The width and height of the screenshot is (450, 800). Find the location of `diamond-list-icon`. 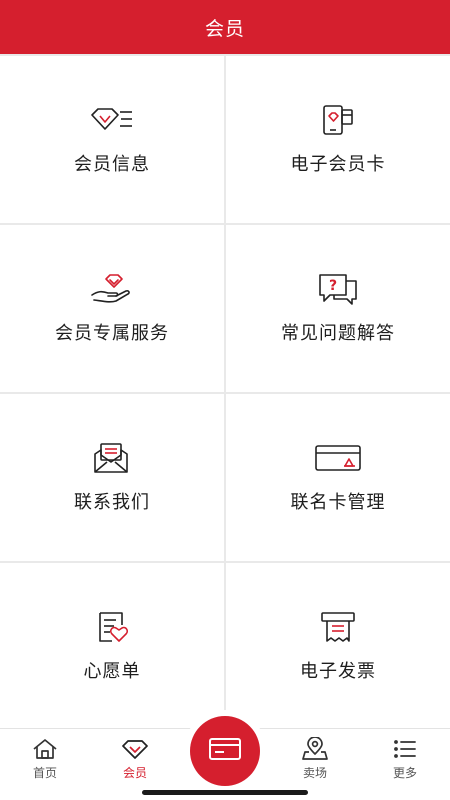

diamond-list-icon is located at coordinates (112, 120).